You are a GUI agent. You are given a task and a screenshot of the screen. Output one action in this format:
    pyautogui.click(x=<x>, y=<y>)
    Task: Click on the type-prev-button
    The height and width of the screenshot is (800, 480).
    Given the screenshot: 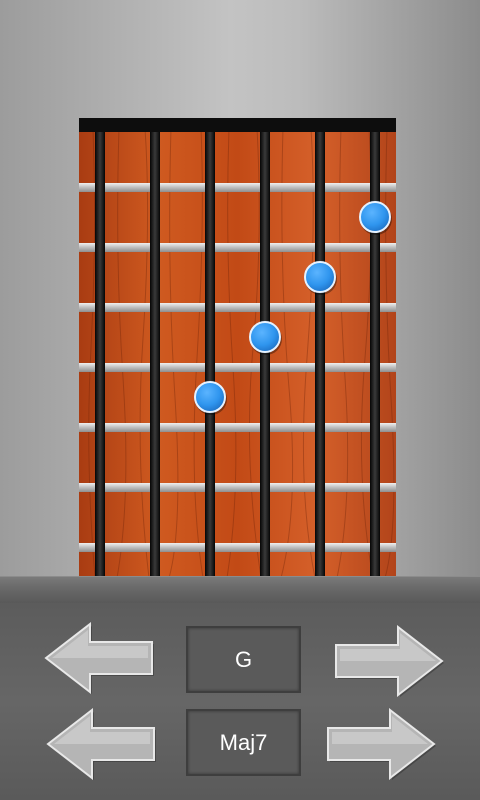 What is the action you would take?
    pyautogui.click(x=102, y=744)
    